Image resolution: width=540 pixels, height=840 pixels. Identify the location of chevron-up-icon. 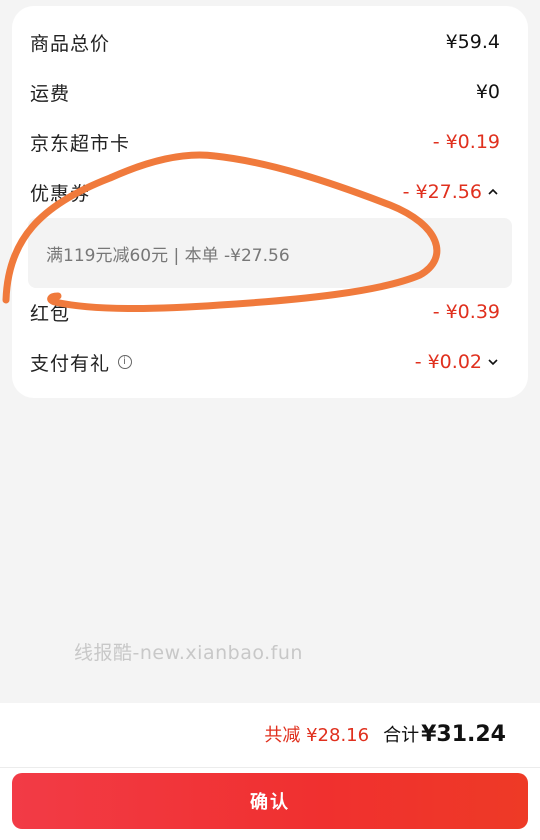
(493, 192).